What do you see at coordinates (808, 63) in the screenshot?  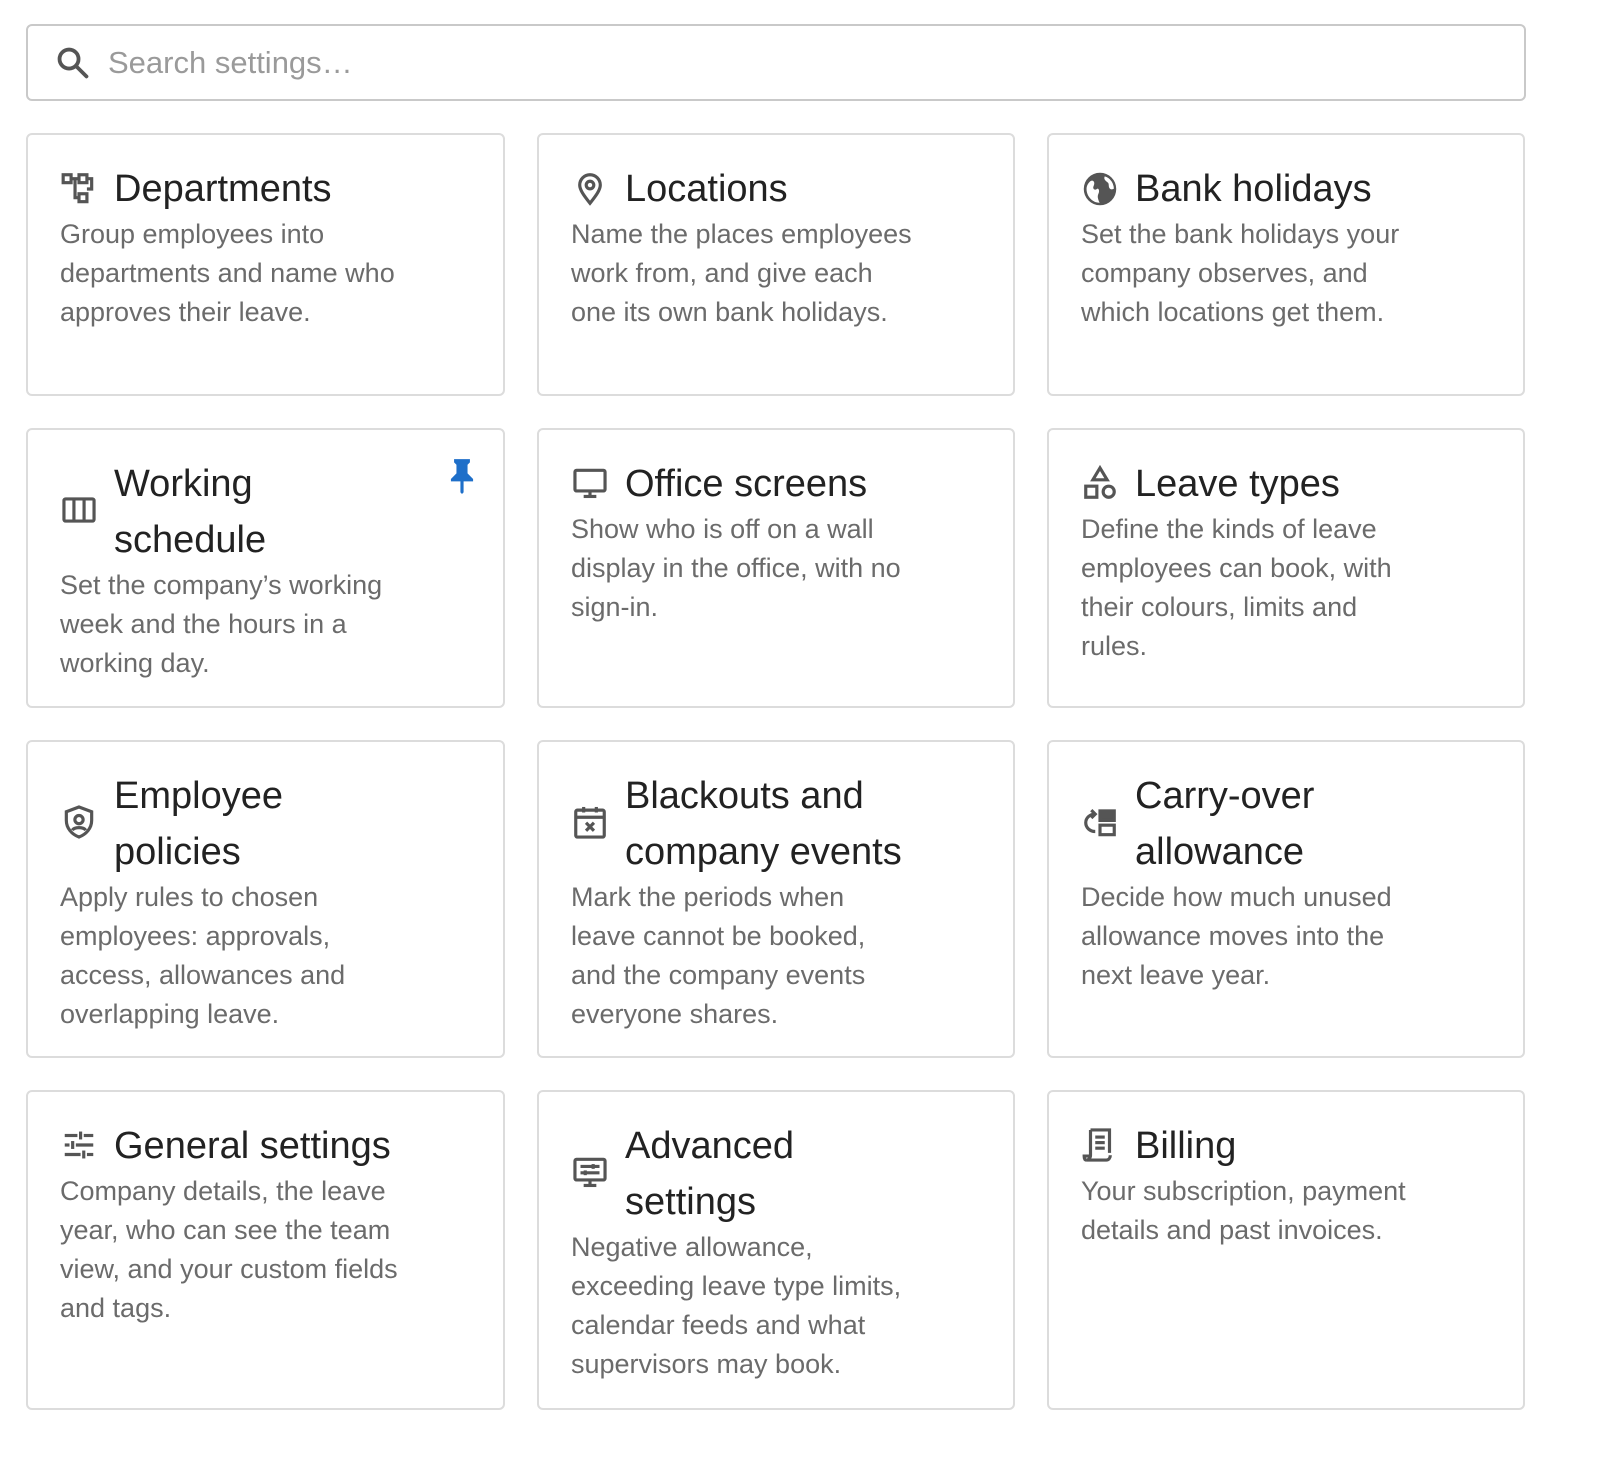 I see `search-input` at bounding box center [808, 63].